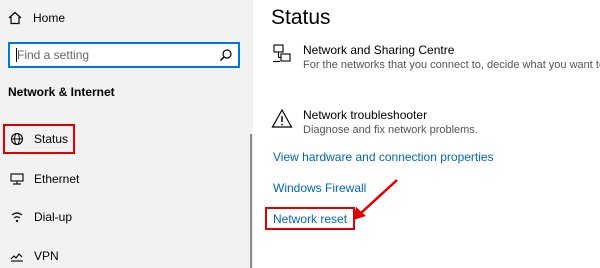 The image size is (600, 268). I want to click on view-hardware-link: View hardware and connection properties, so click(383, 157).